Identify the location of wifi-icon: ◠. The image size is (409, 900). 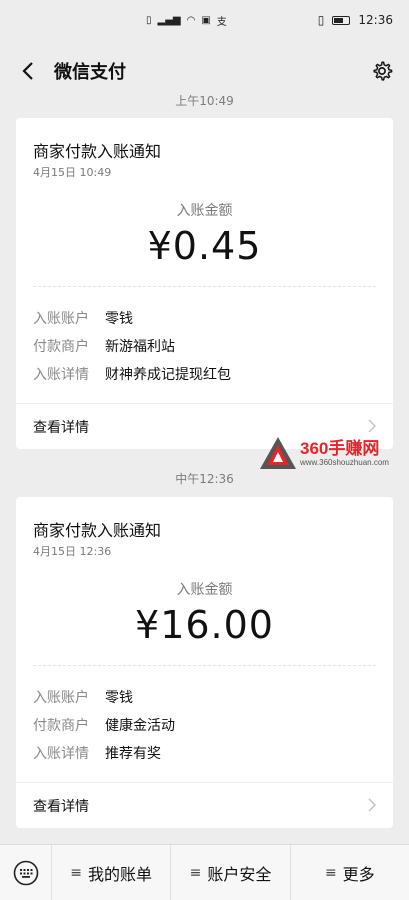
(191, 20).